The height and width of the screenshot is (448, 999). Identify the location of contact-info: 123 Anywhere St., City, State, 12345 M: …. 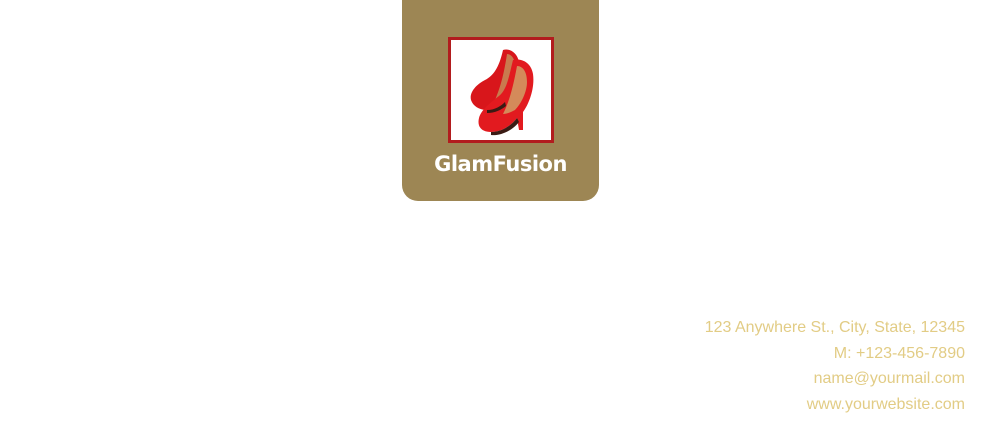
(835, 366).